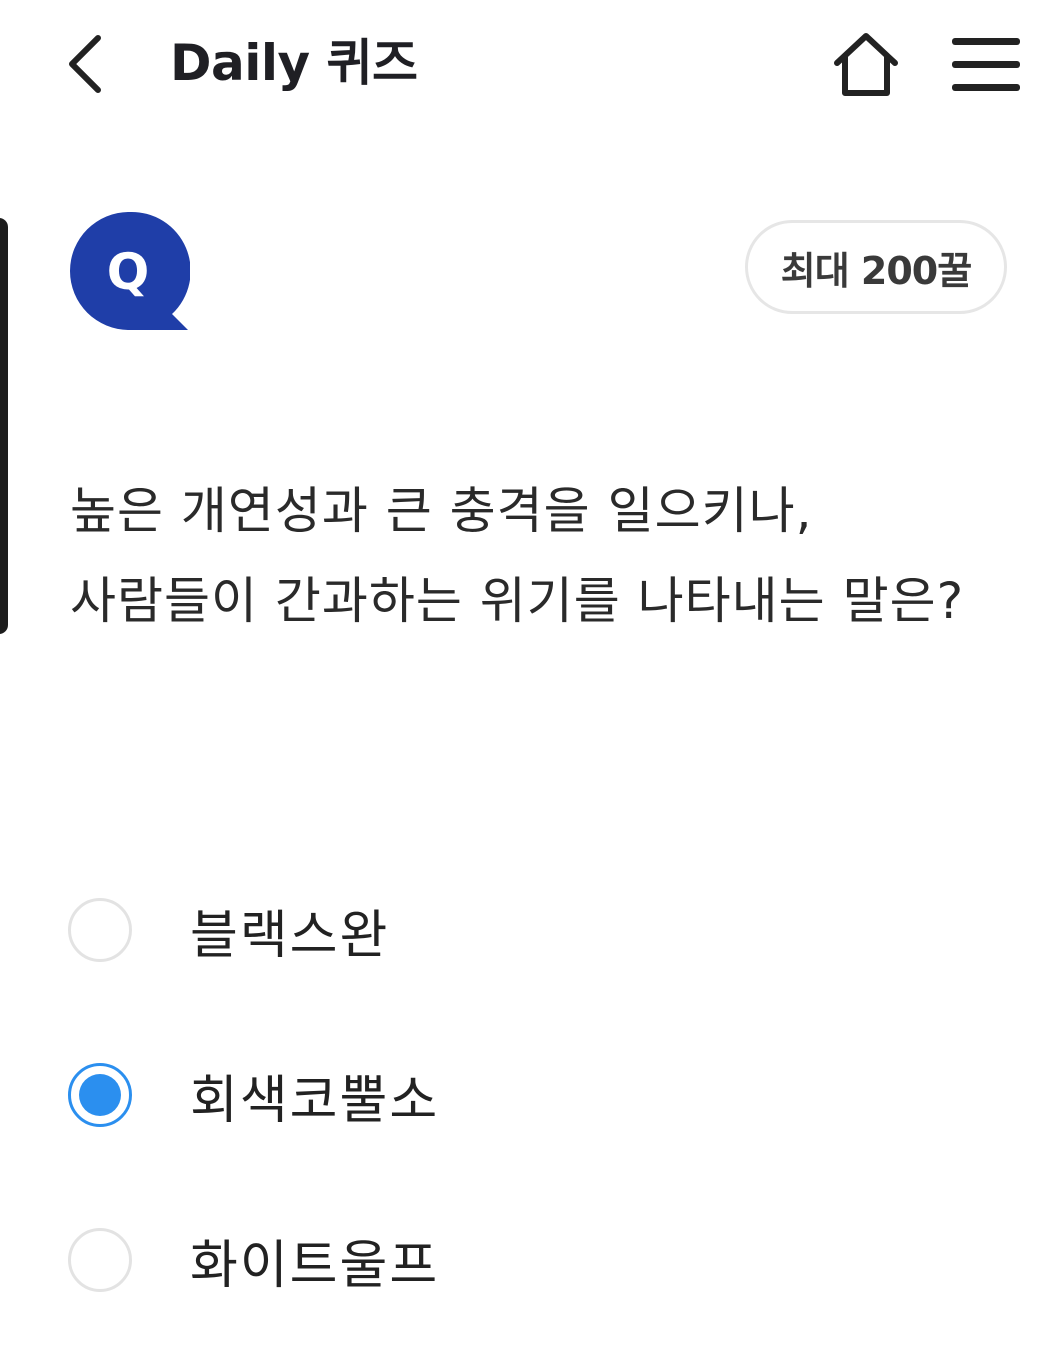 Image resolution: width=1058 pixels, height=1360 pixels. Describe the element at coordinates (315, 1100) in the screenshot. I see `option-label: 회색코뿔소` at that location.